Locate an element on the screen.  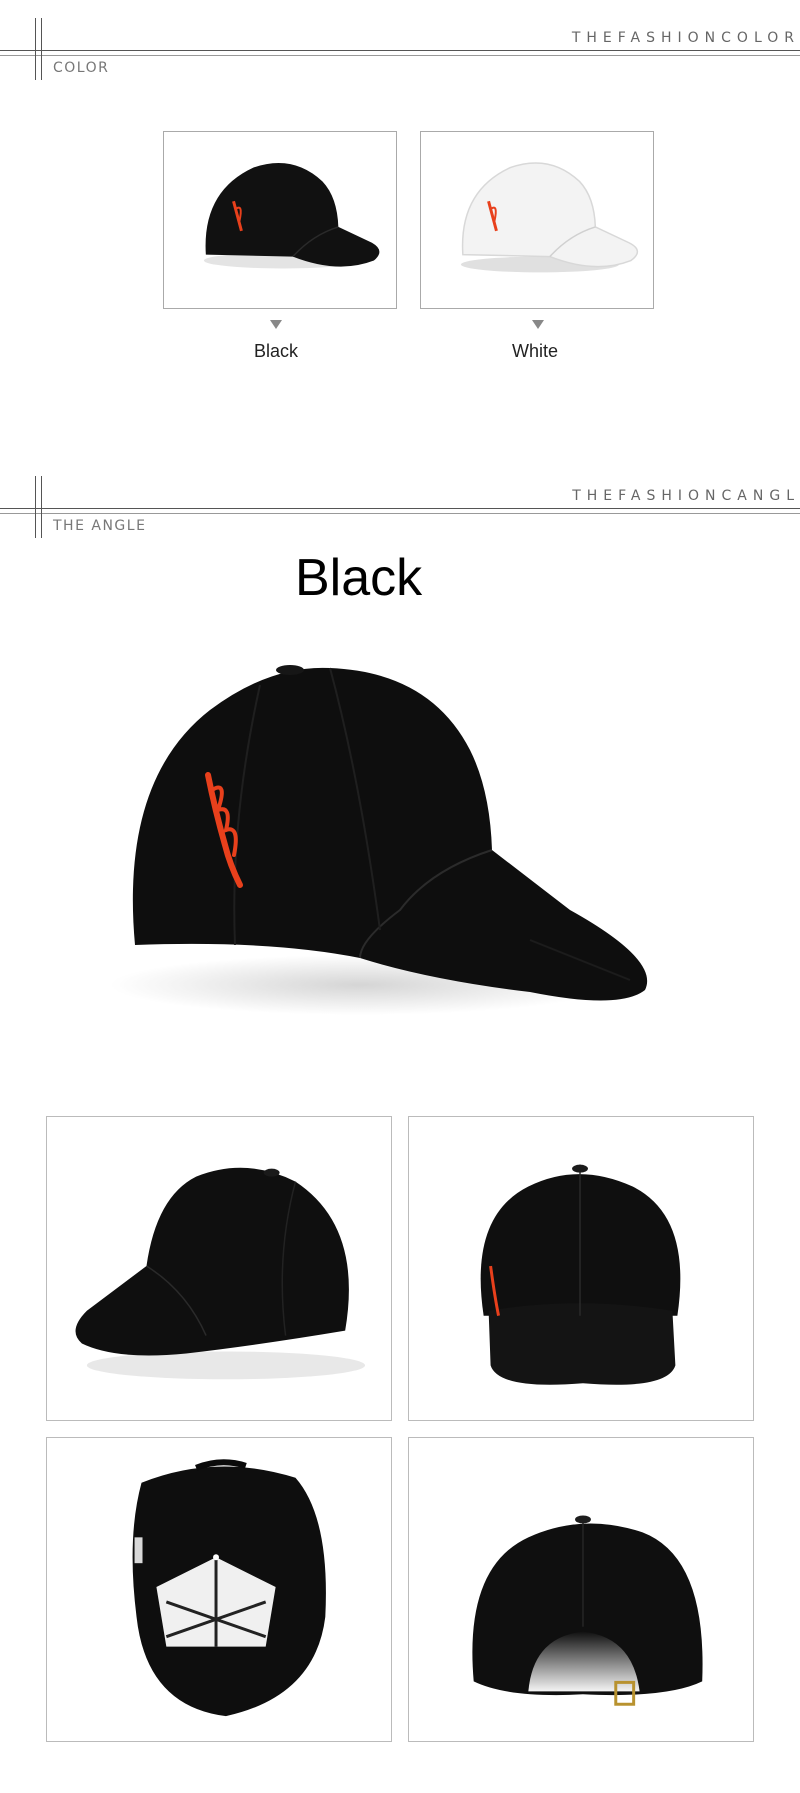
swatch-label-black: Black is located at coordinates (275, 351).